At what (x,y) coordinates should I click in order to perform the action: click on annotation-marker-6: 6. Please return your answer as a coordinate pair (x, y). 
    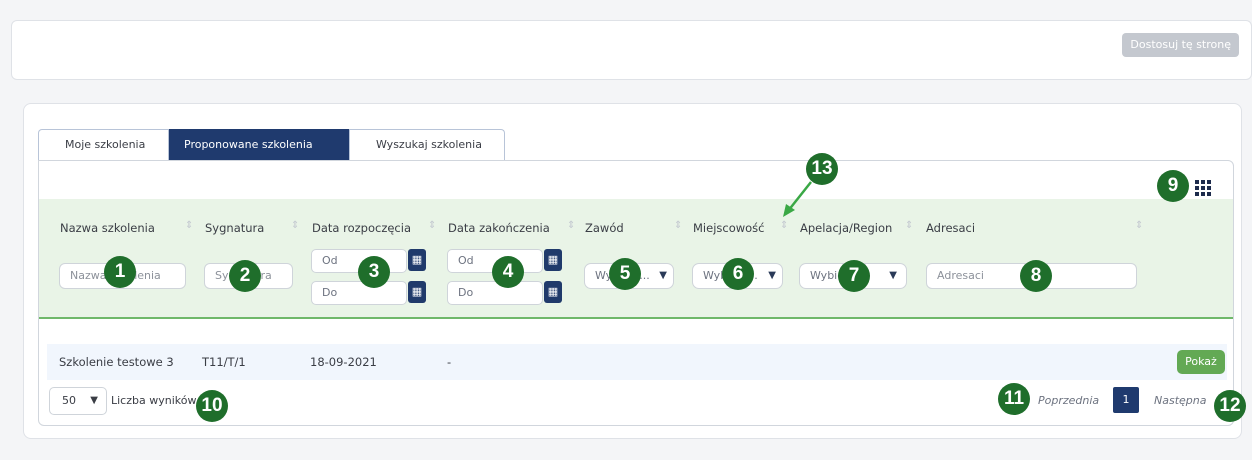
    Looking at the image, I should click on (738, 274).